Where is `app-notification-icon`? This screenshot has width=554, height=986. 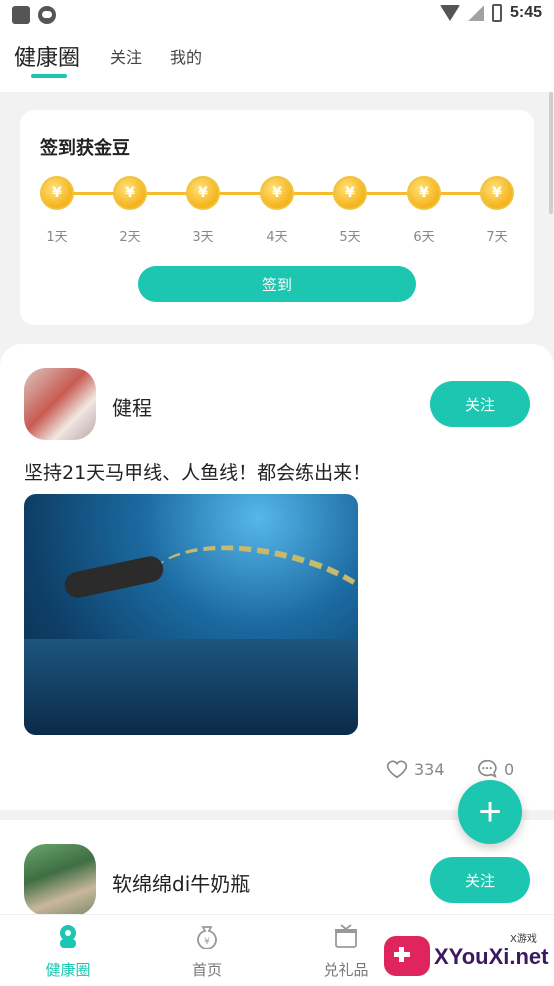
app-notification-icon is located at coordinates (21, 15).